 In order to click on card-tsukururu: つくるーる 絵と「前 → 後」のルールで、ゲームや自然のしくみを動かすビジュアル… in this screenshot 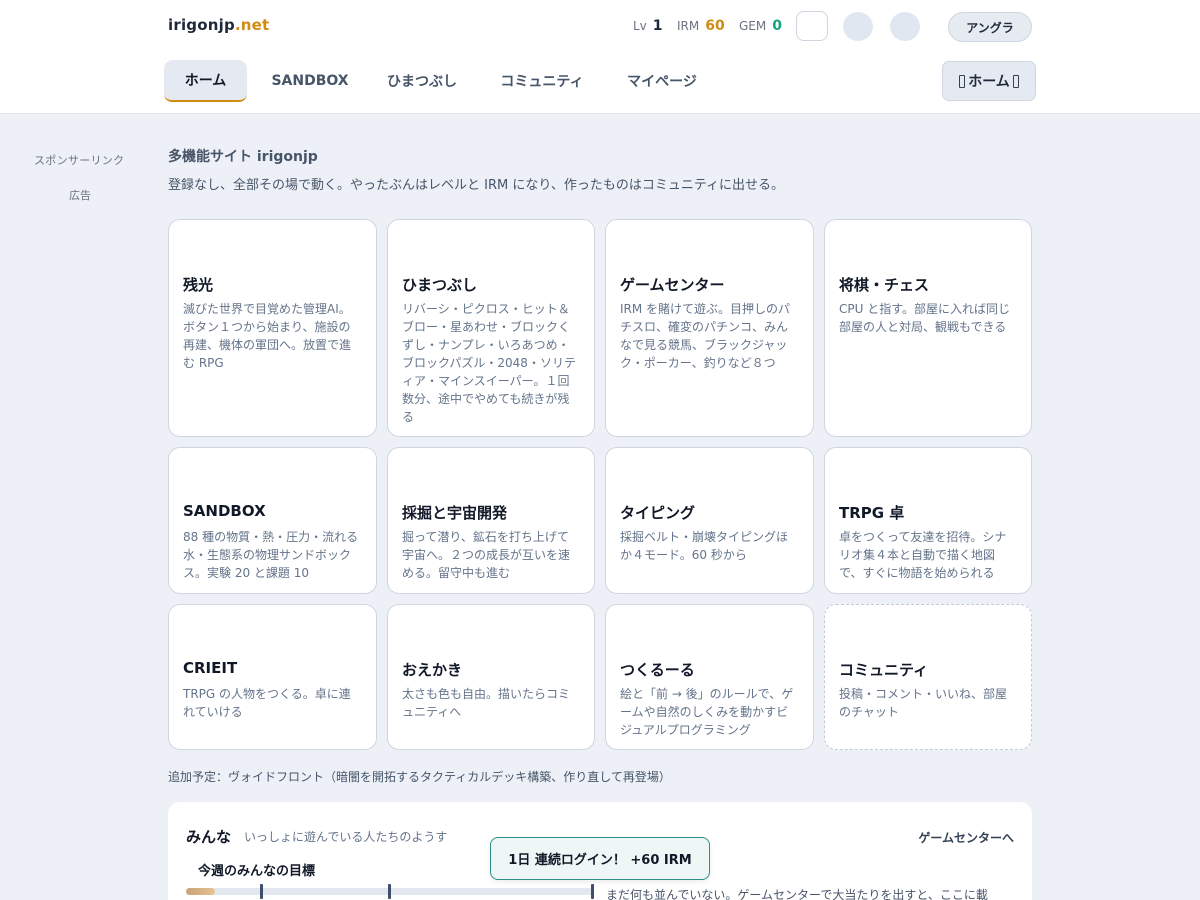, I will do `click(709, 677)`.